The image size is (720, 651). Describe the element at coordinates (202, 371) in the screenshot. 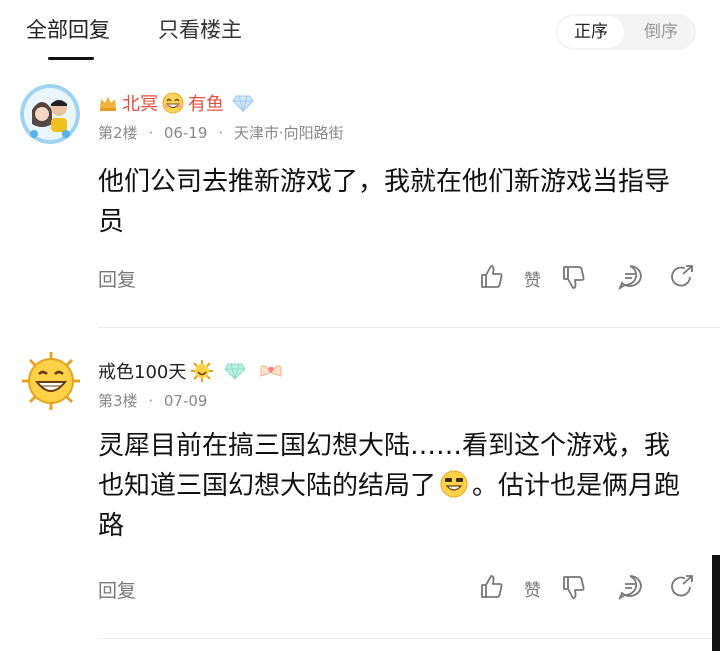

I see `sun-emoji-icon` at that location.